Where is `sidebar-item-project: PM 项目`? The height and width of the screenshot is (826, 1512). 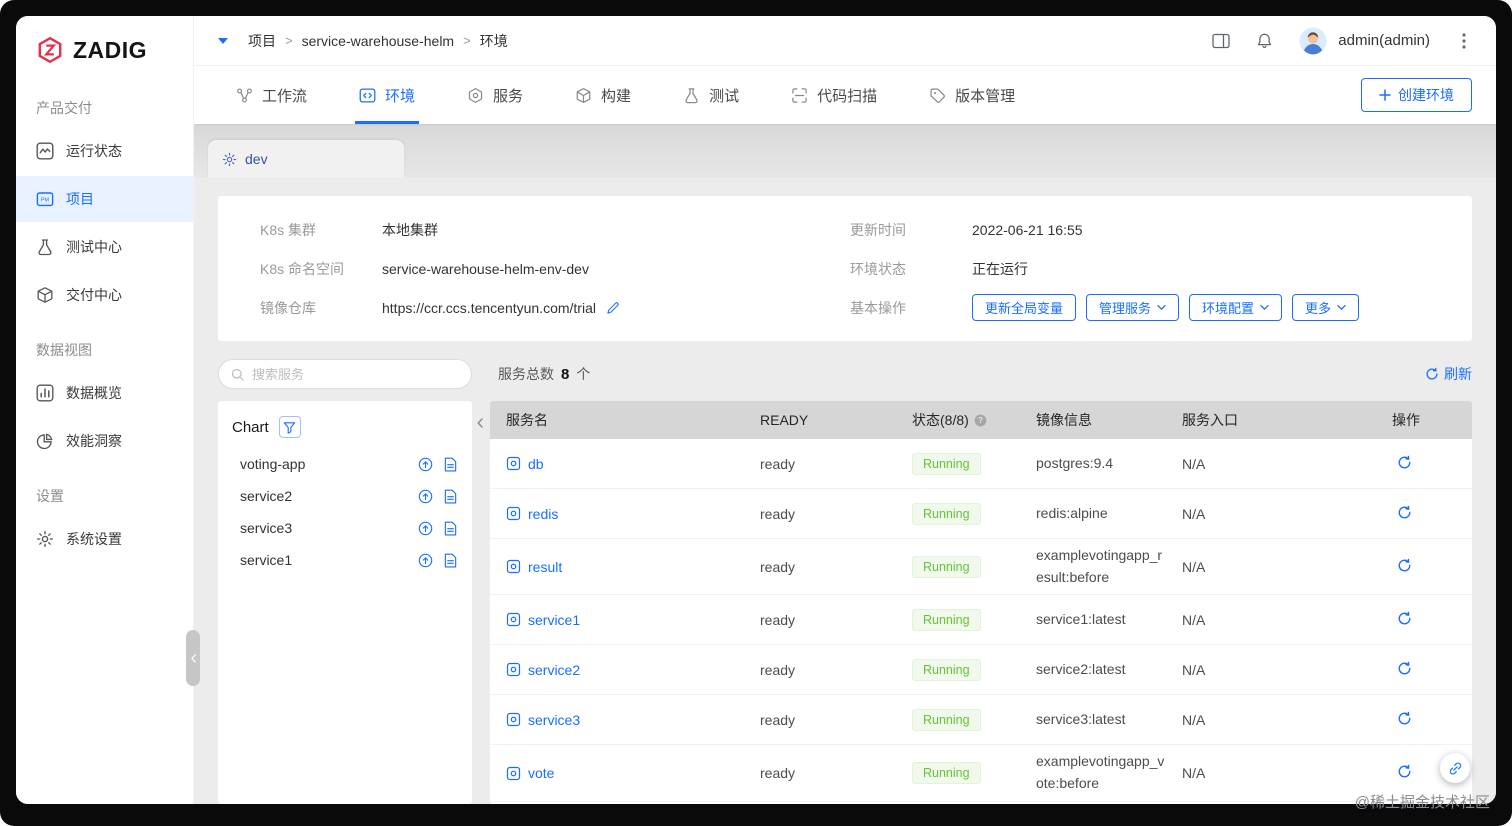
sidebar-item-project: PM 项目 is located at coordinates (104, 199).